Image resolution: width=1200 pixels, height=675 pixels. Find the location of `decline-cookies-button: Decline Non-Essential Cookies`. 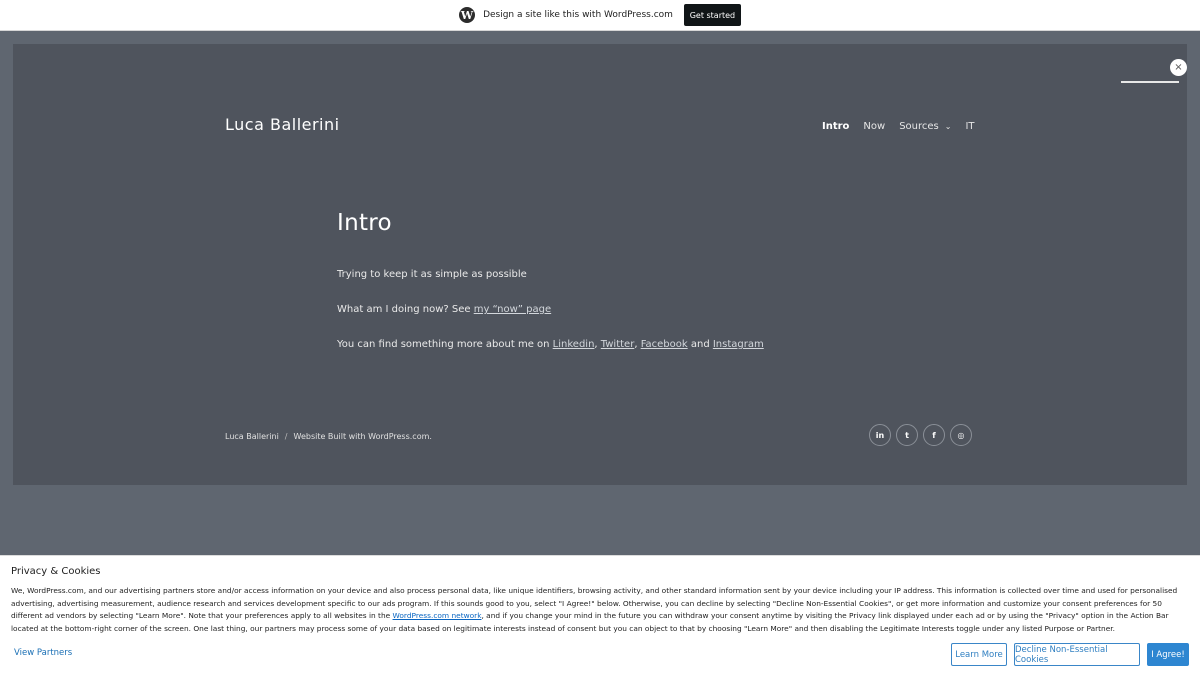

decline-cookies-button: Decline Non-Essential Cookies is located at coordinates (1077, 654).